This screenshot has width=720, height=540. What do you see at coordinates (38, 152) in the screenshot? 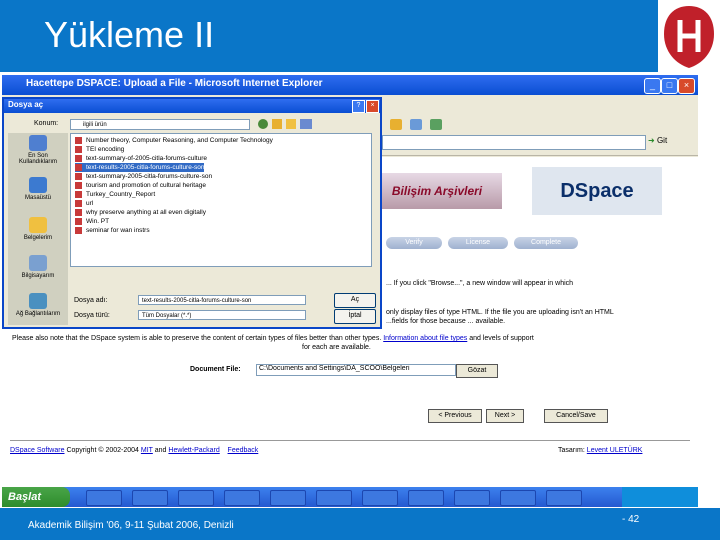
I see `place-recent: En Son Kullandıklarım` at bounding box center [38, 152].